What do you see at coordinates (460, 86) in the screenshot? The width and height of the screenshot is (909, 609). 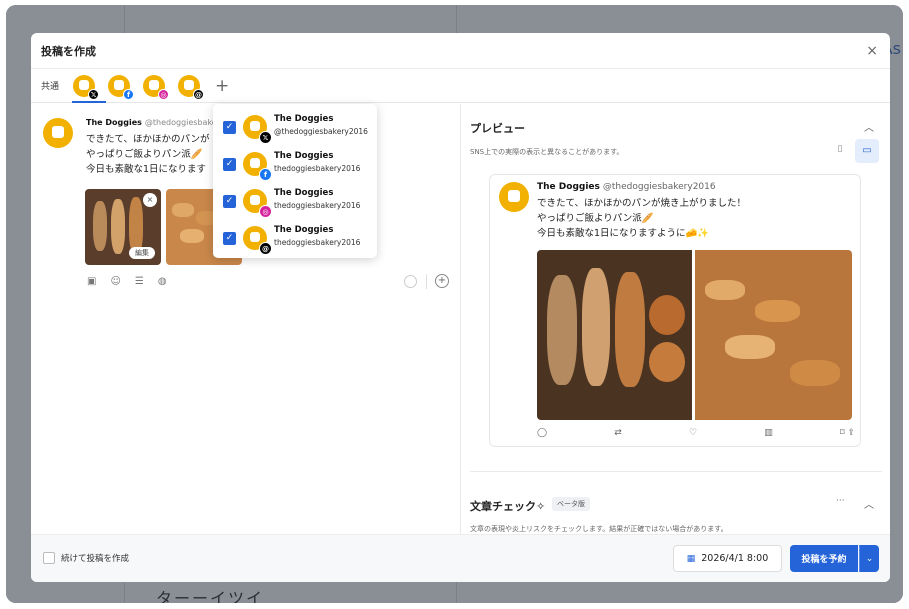 I see `account-tabs: 共通 𝕏 f ◎ @ +` at bounding box center [460, 86].